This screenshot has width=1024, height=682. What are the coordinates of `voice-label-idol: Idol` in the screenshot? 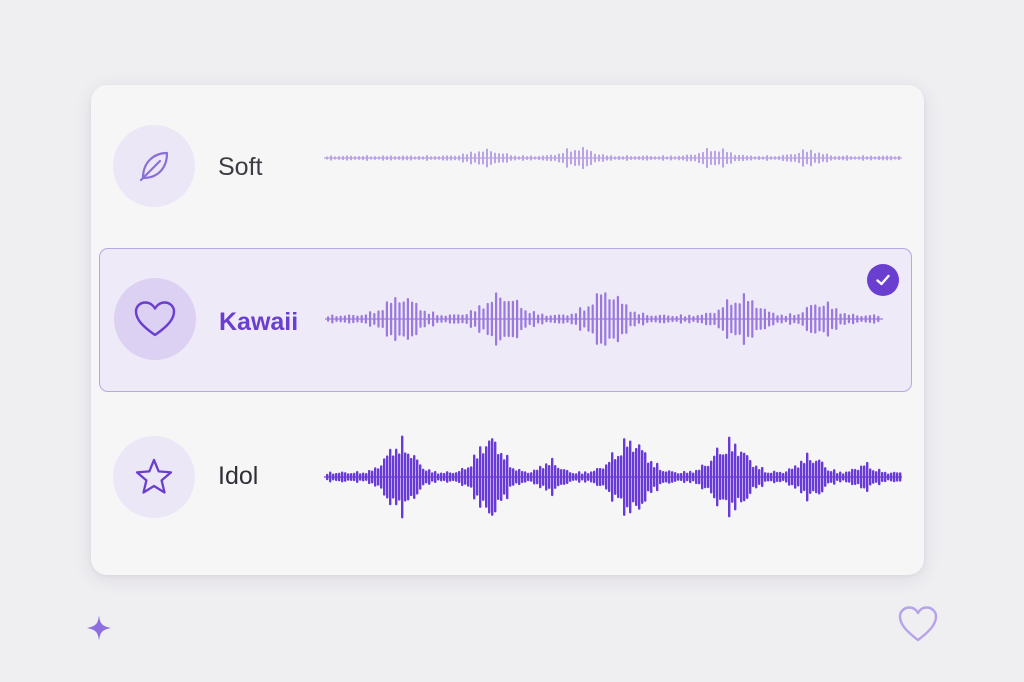 It's located at (238, 476).